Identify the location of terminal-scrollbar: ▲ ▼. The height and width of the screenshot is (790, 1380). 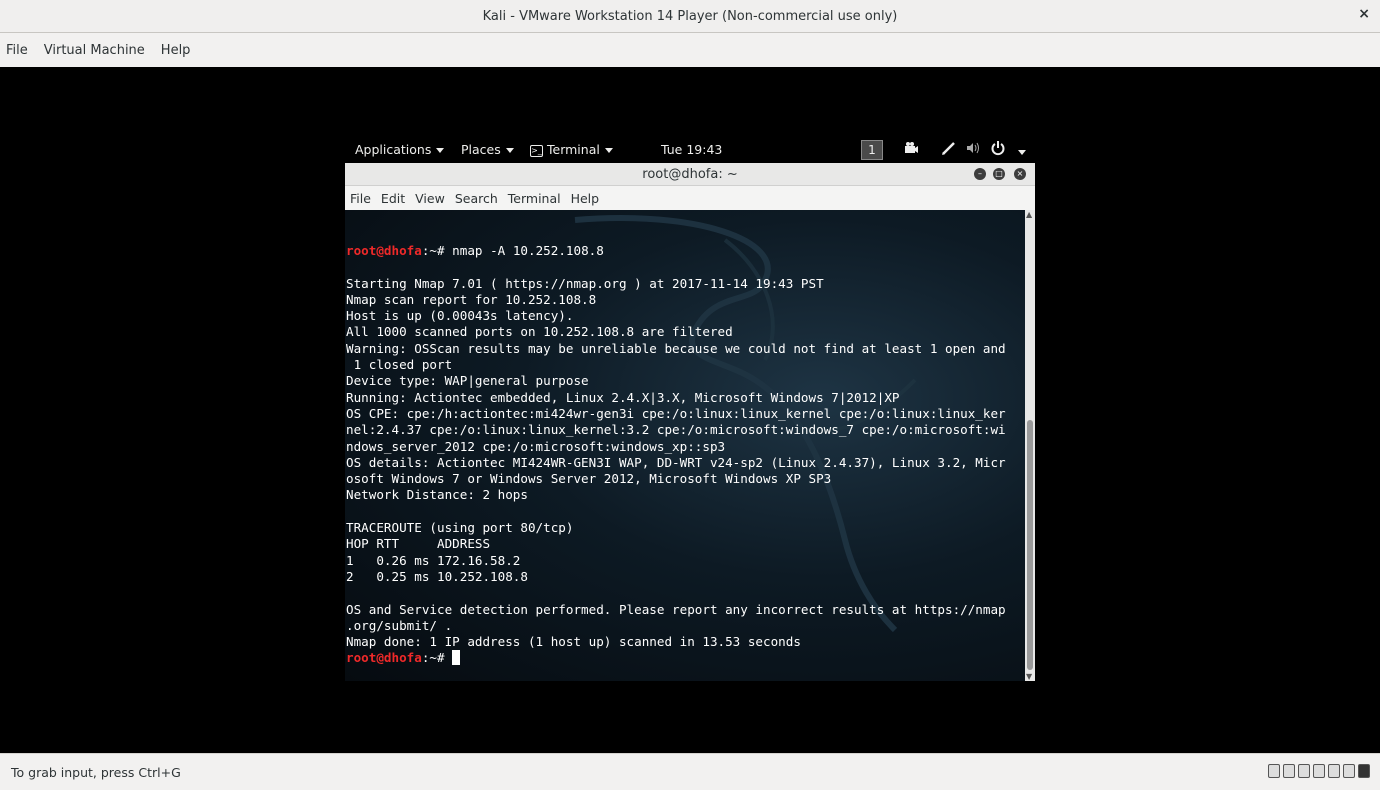
(1030, 445).